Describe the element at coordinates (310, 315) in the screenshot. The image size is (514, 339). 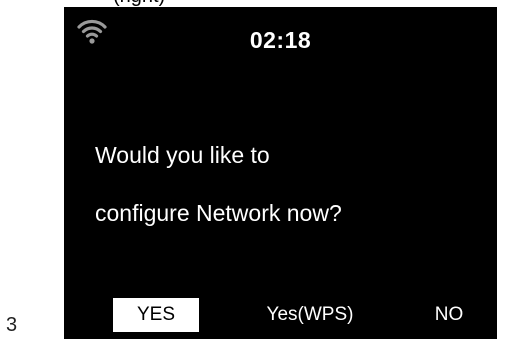
I see `yes-wps-option: Yes(WPS)` at that location.